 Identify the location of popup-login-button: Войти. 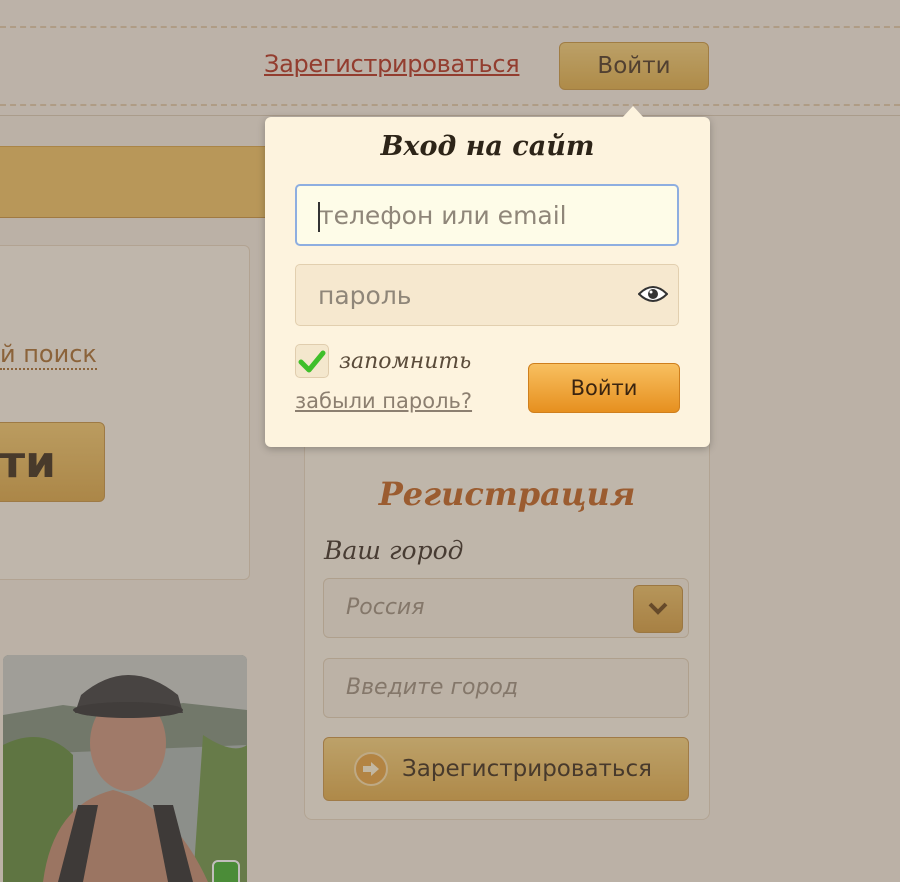
(604, 388).